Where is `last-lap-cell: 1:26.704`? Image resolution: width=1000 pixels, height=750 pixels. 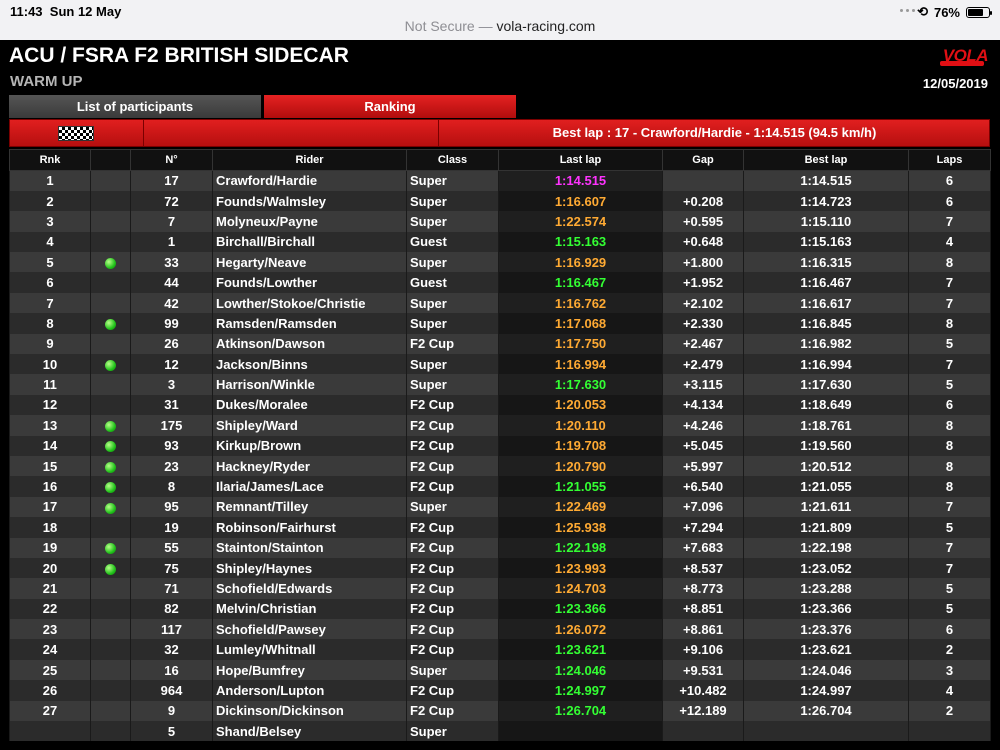 last-lap-cell: 1:26.704 is located at coordinates (580, 711).